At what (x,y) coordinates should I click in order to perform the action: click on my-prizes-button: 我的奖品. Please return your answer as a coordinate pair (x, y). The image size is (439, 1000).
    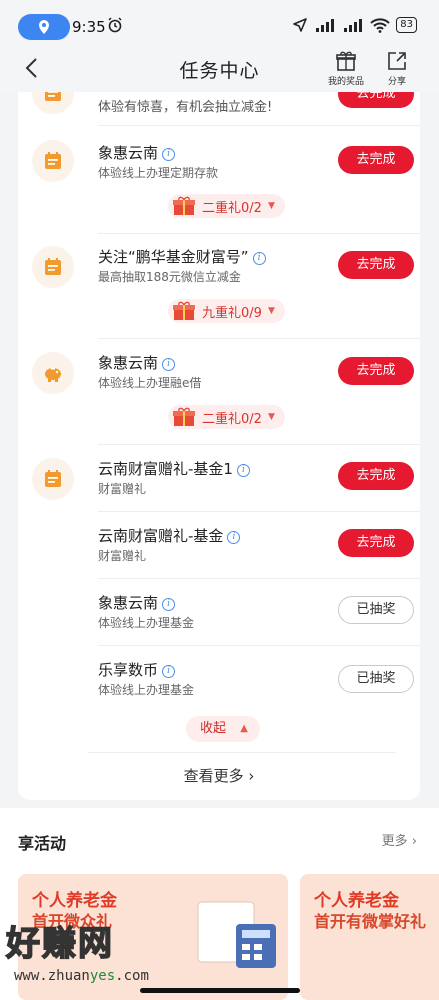
    Looking at the image, I should click on (346, 68).